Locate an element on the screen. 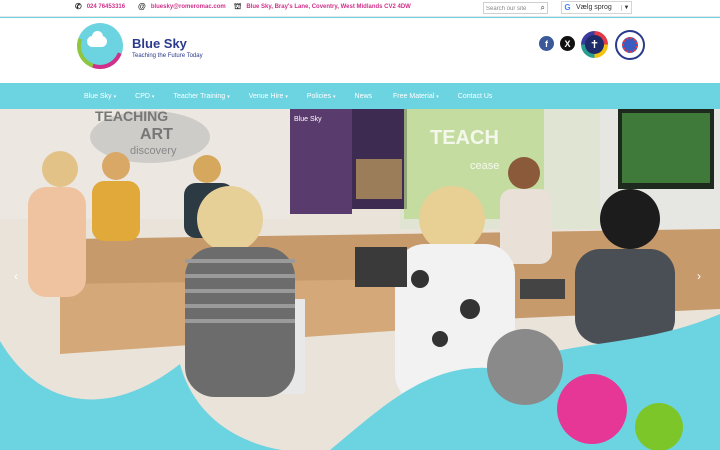  email-contact: @ bluesky@romeromac.com is located at coordinates (182, 7).